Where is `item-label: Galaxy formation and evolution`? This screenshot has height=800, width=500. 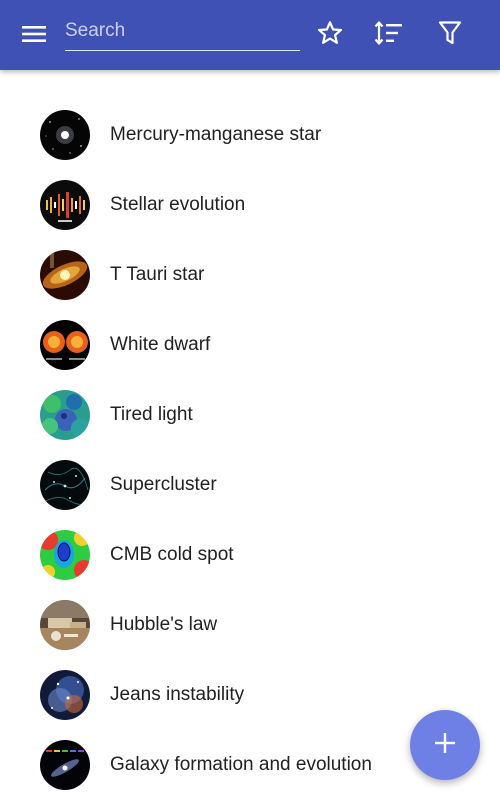 item-label: Galaxy formation and evolution is located at coordinates (241, 764).